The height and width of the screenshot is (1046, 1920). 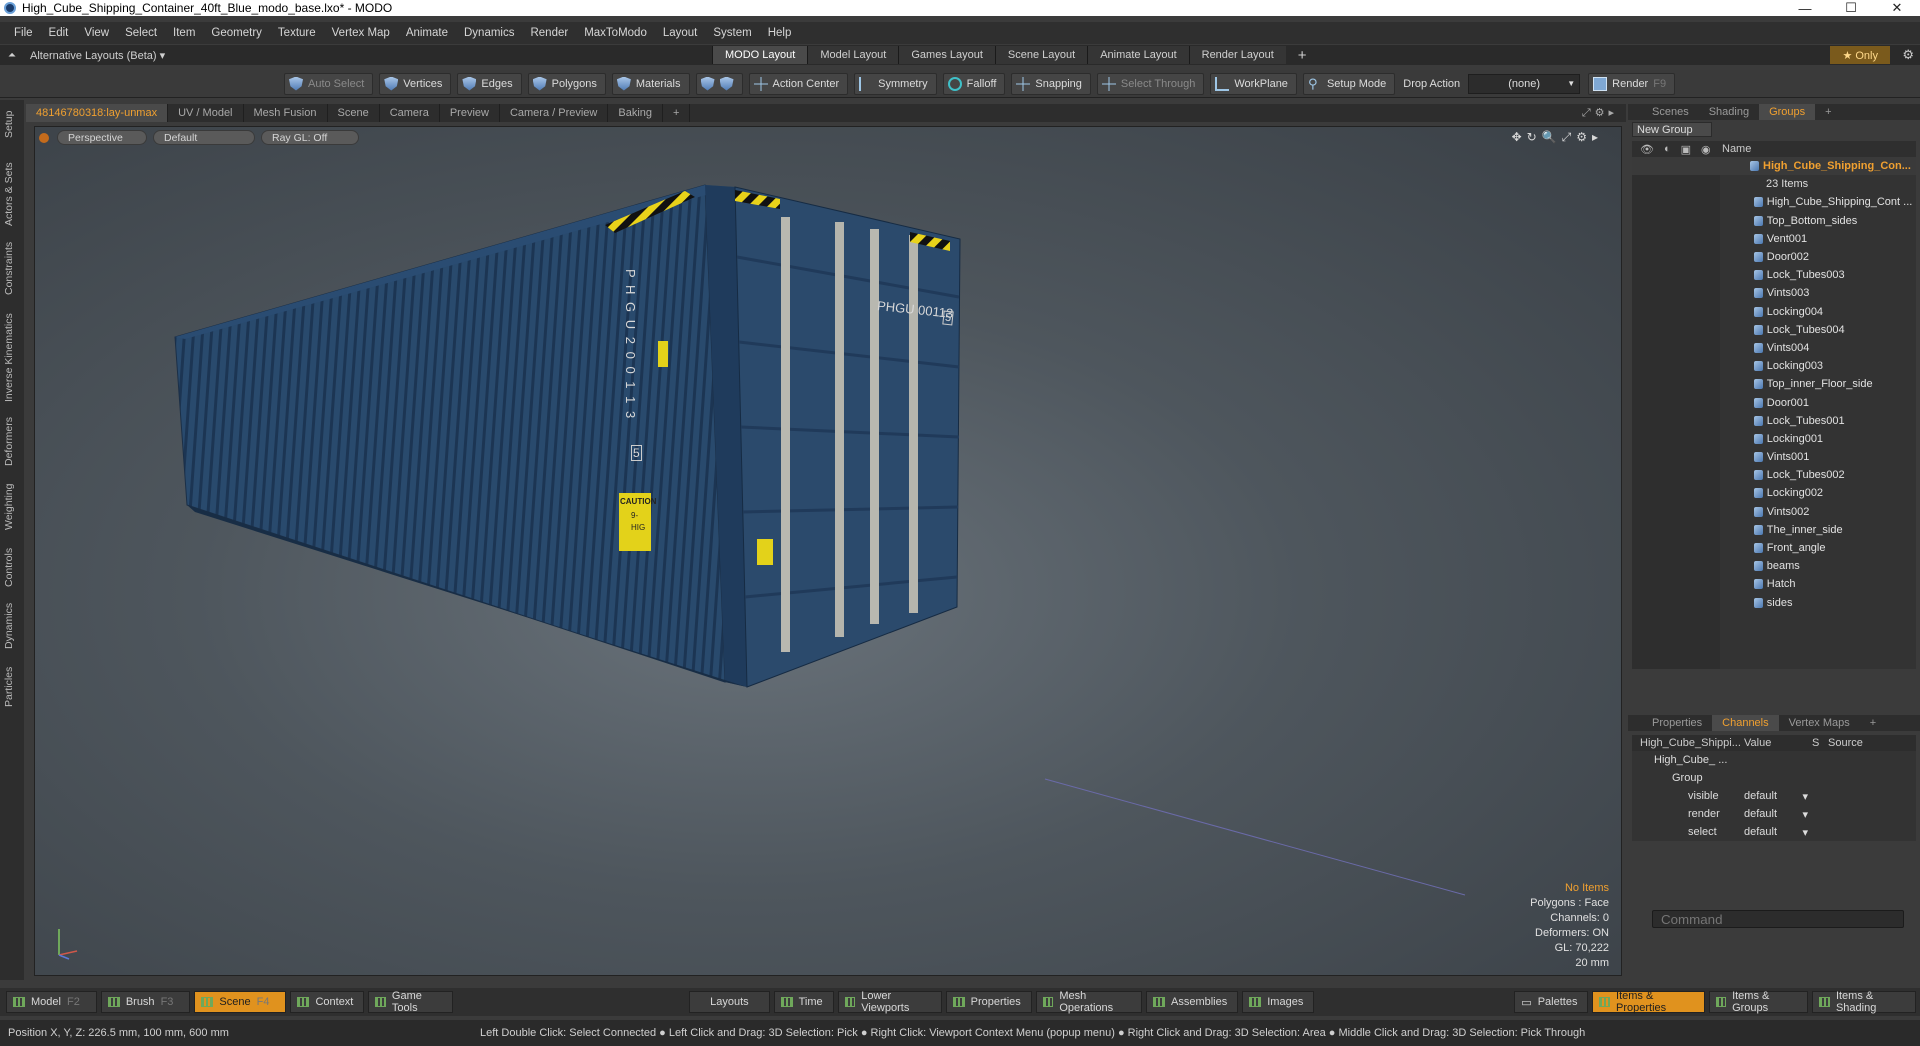 What do you see at coordinates (299, 33) in the screenshot?
I see `menu-texture: Texture` at bounding box center [299, 33].